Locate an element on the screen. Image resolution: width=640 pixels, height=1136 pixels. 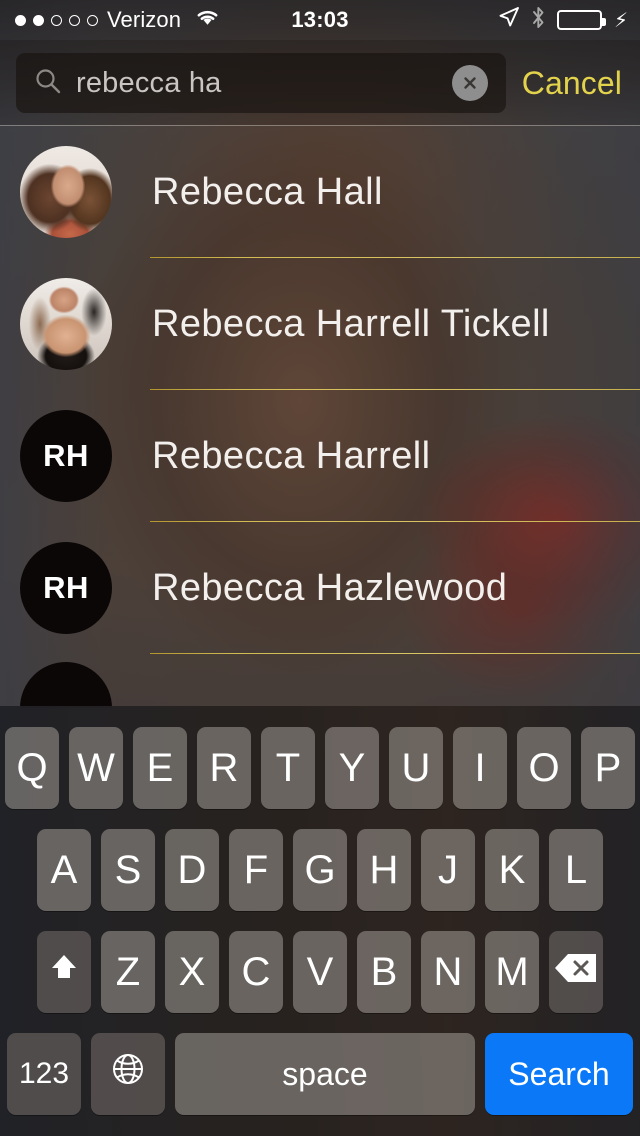
key-w: W is located at coordinates (96, 768).